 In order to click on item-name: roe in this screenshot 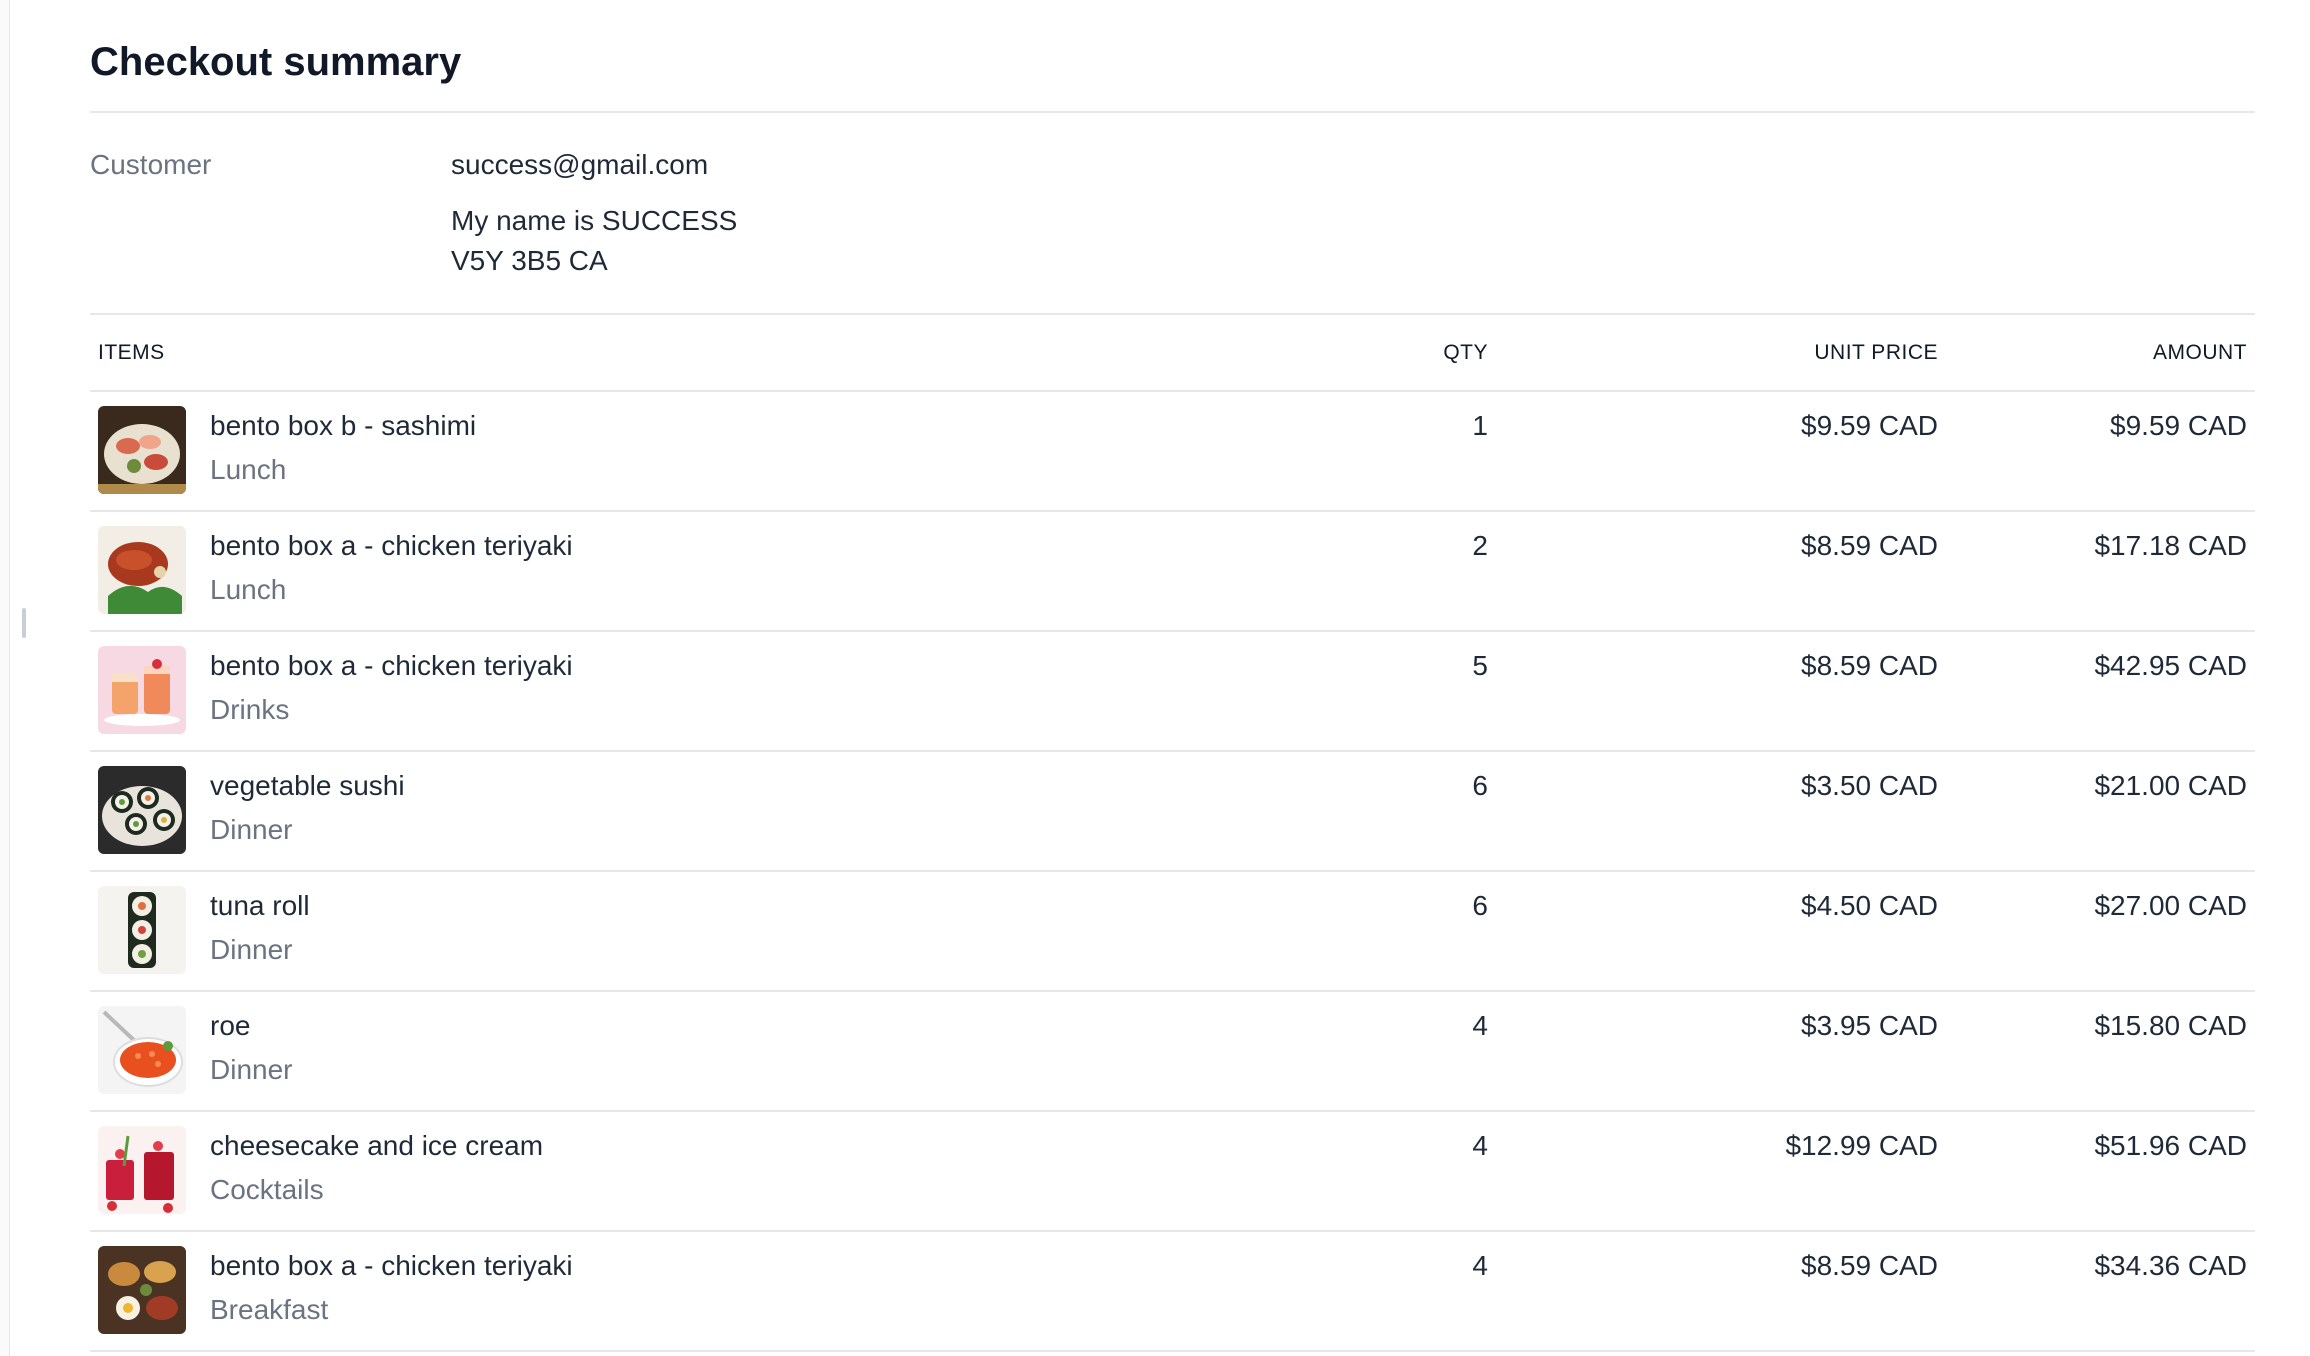, I will do `click(230, 1025)`.